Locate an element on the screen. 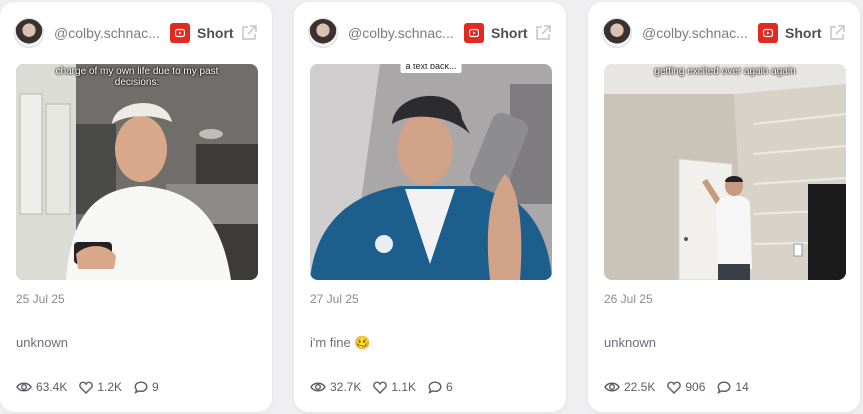  comments-count: 6 is located at coordinates (449, 387).